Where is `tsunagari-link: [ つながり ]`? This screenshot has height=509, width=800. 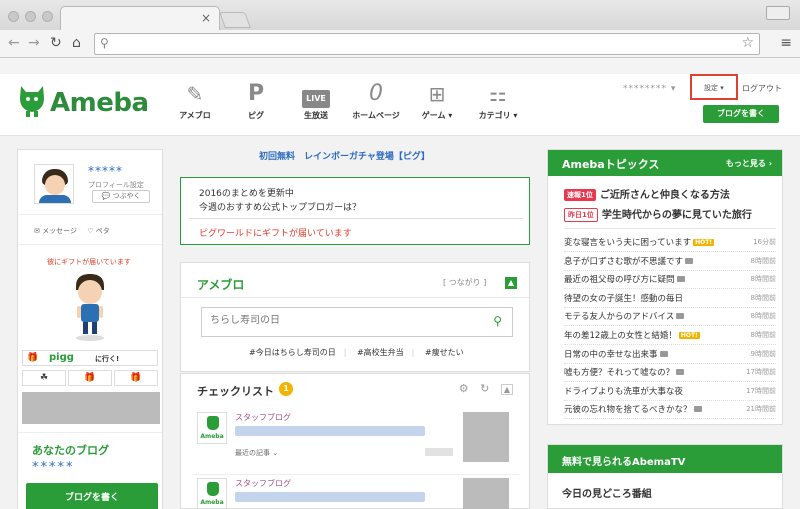
tsunagari-link: [ つながり ] is located at coordinates (464, 282).